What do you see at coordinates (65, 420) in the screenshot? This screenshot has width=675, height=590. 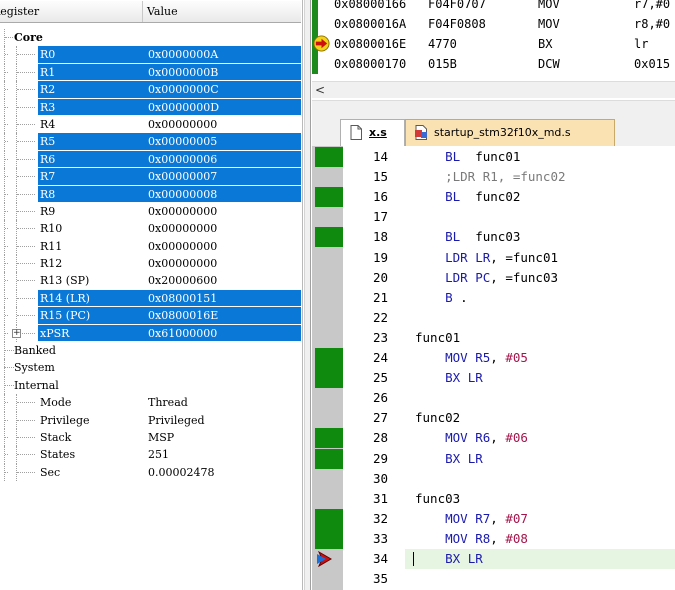 I see `register-name: Privilege` at bounding box center [65, 420].